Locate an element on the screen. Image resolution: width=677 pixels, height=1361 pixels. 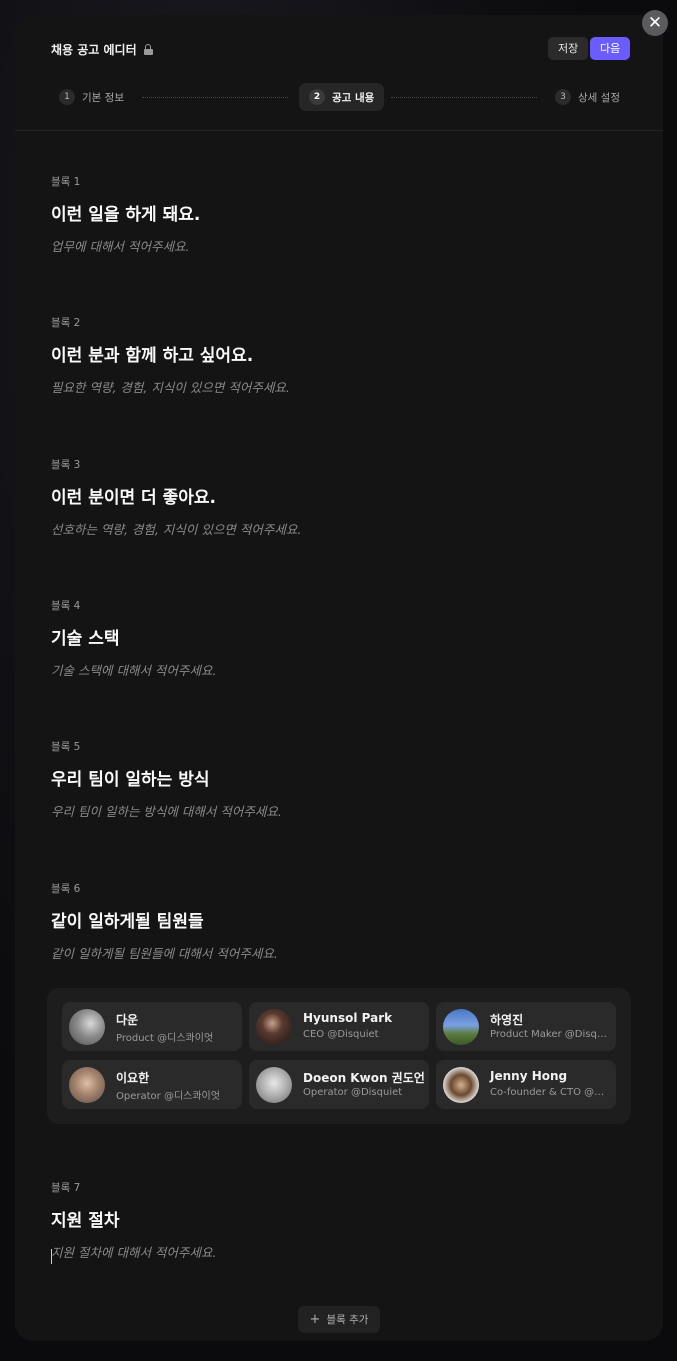
block-label: 블록 2 is located at coordinates (66, 323).